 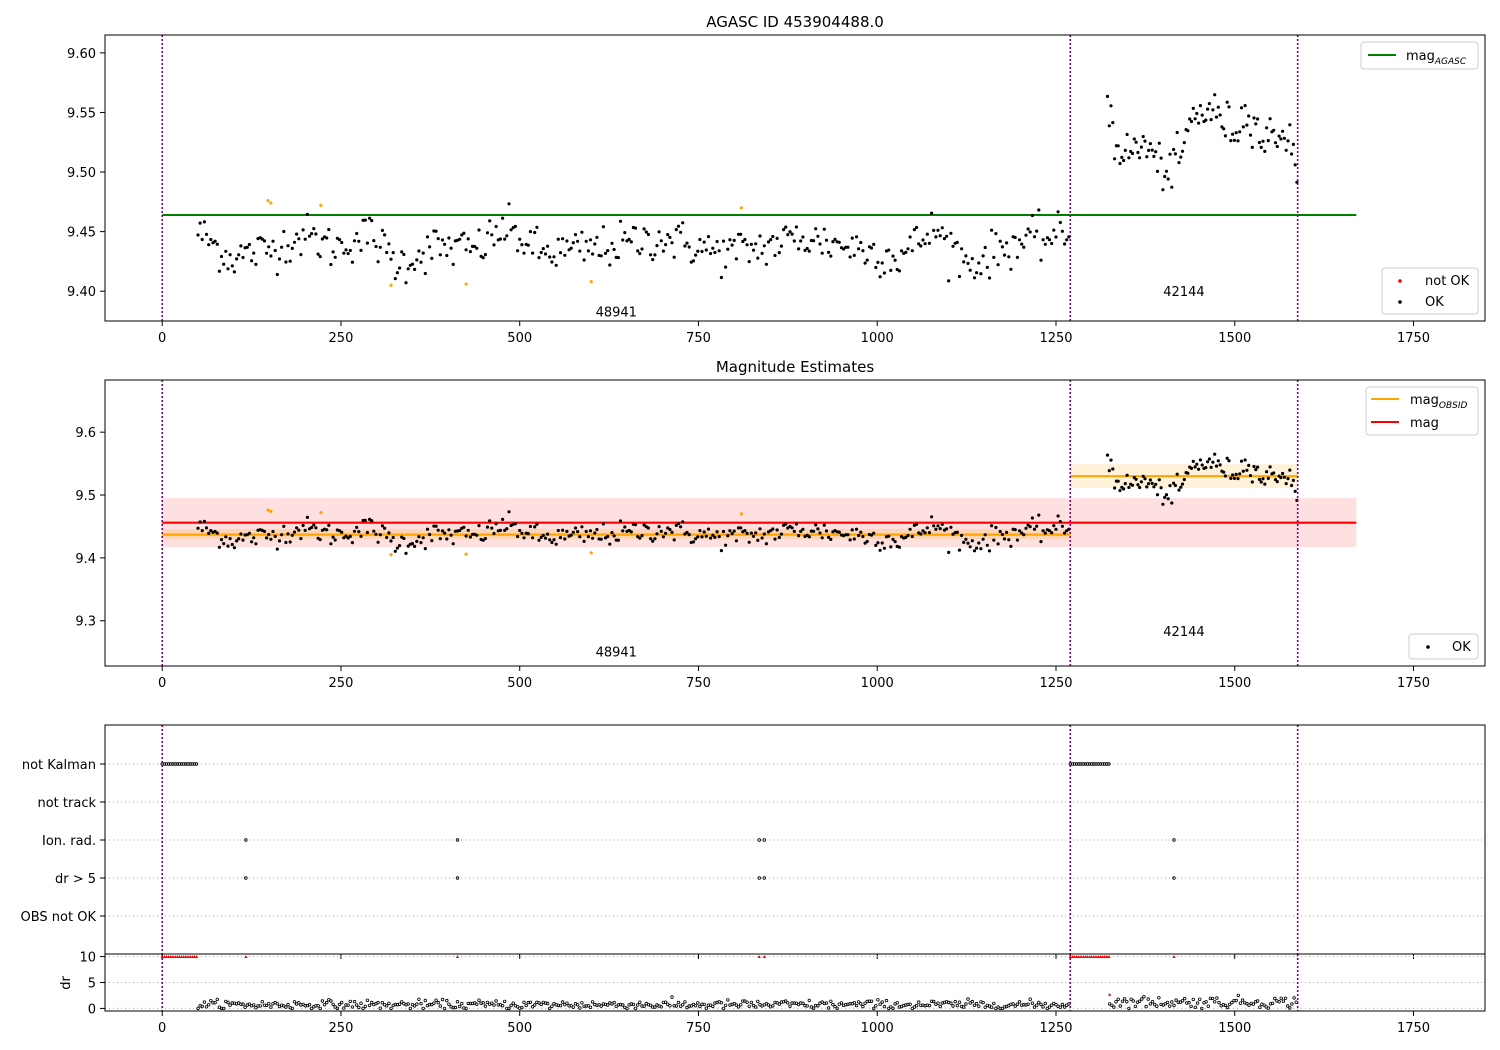 What do you see at coordinates (795, 367) in the screenshot?
I see `panel2-title: Magnitude Estimates` at bounding box center [795, 367].